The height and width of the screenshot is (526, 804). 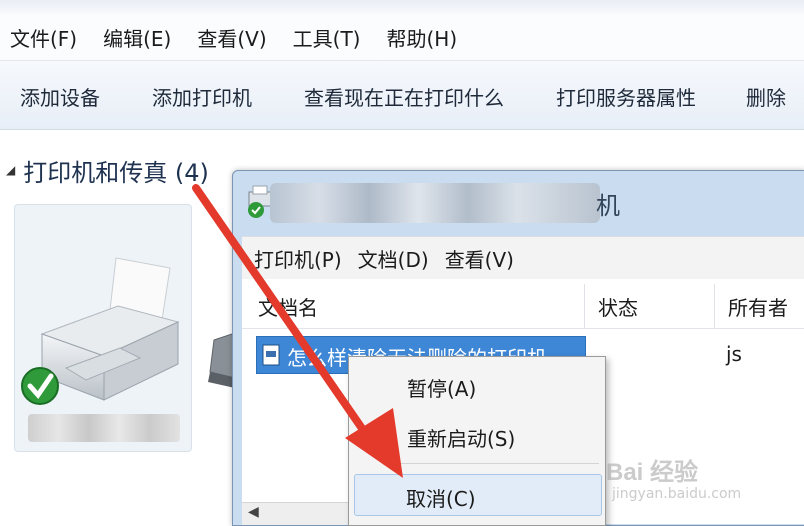 I want to click on baidu-watermark-url: jingyan.baidu.com, so click(x=677, y=494).